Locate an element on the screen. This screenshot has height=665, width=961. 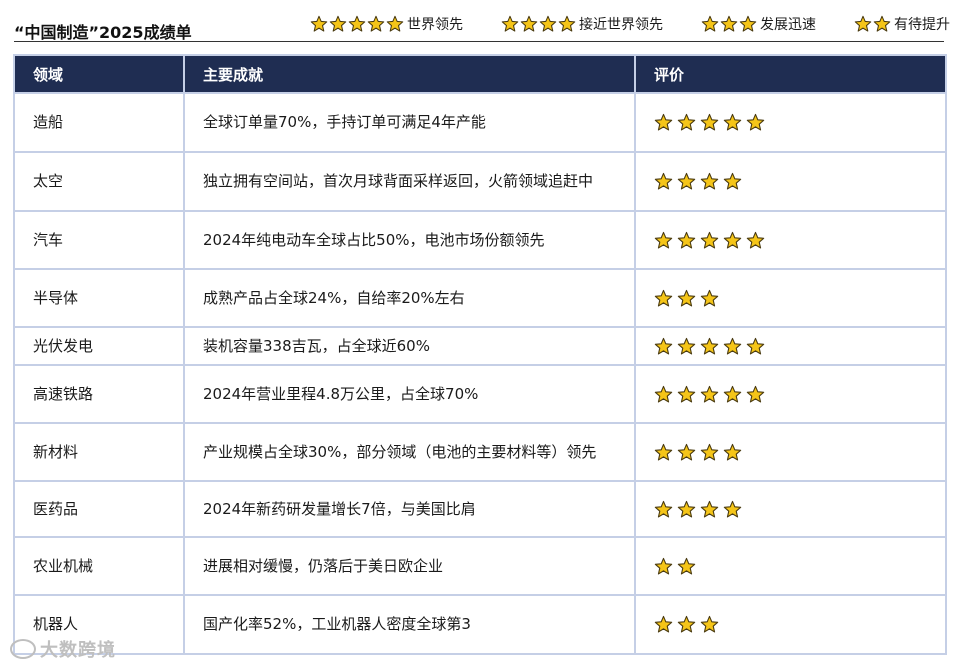
table-header-row: 领域 主要成就 评价 is located at coordinates (480, 74).